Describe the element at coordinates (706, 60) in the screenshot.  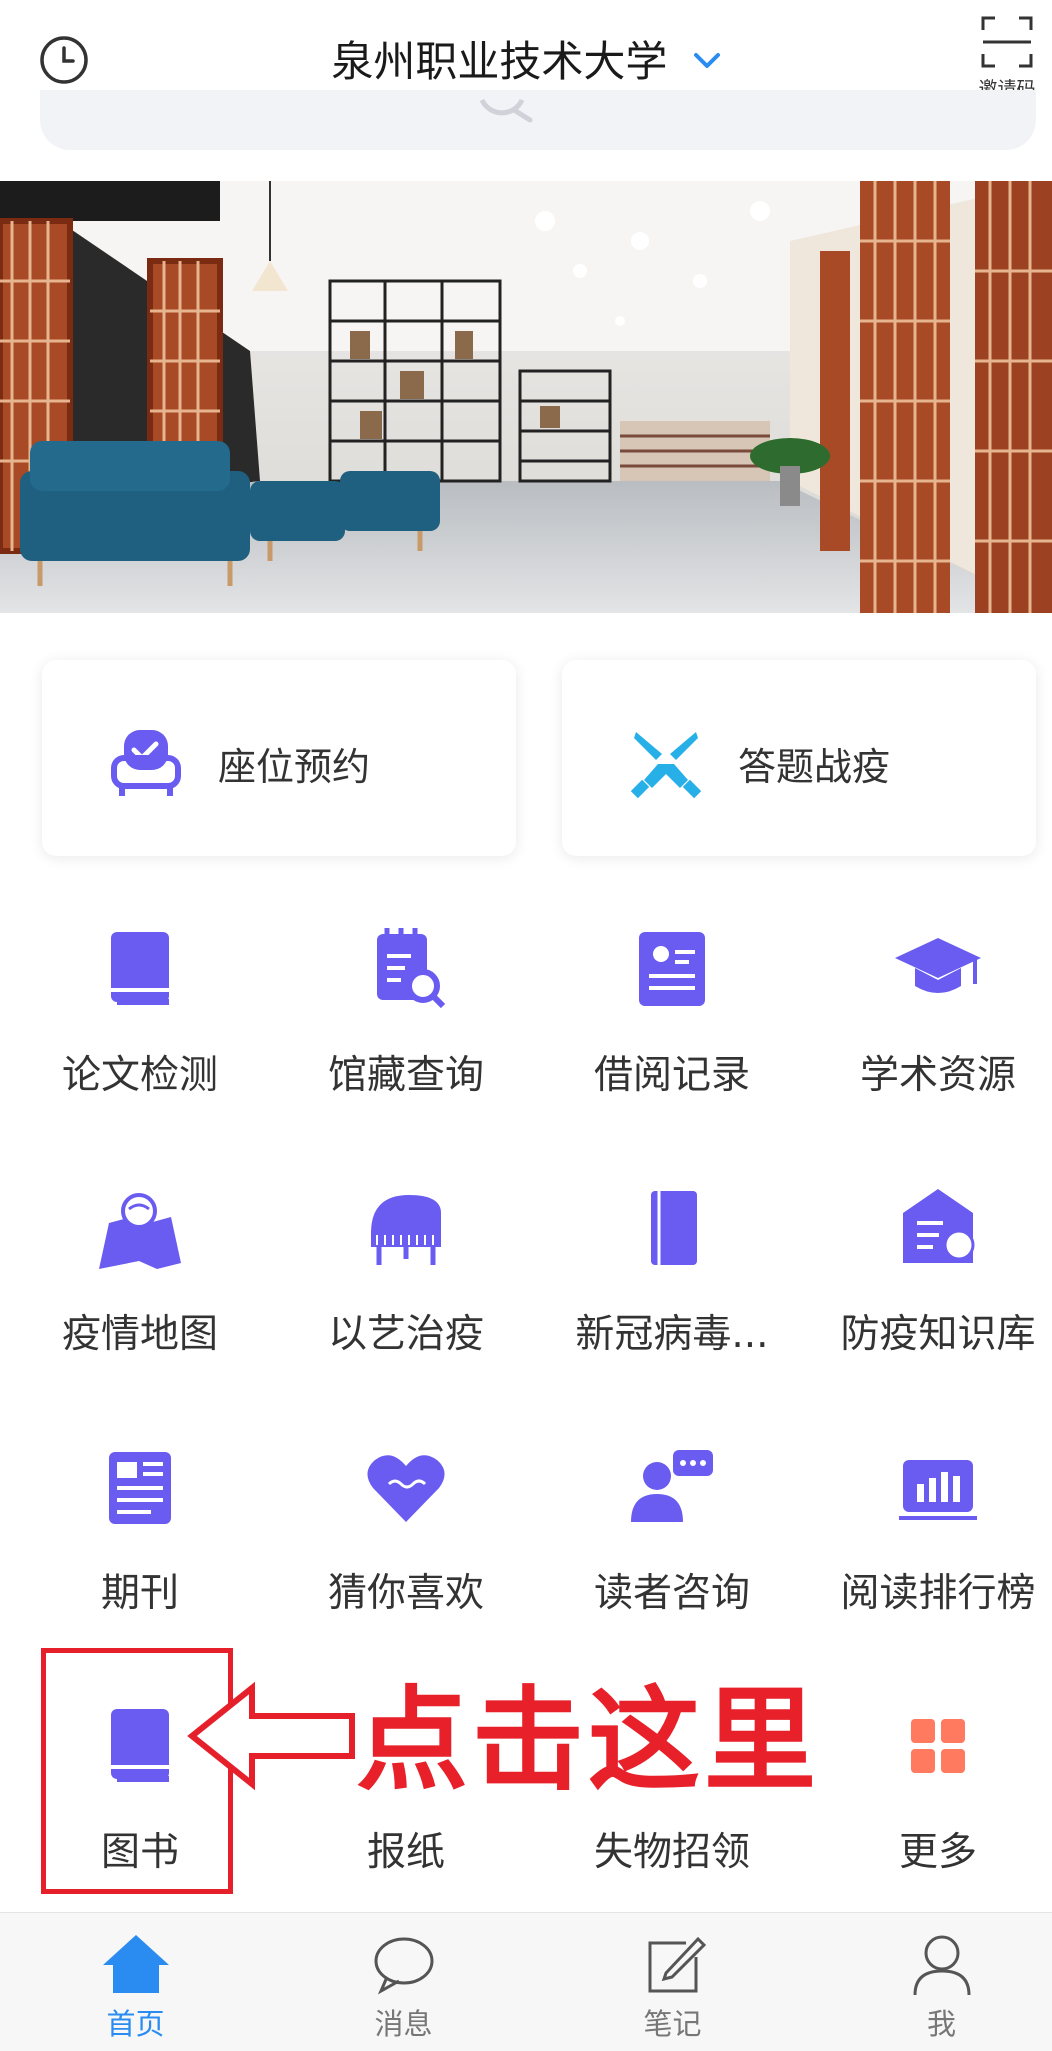
I see `chevron-down-icon` at that location.